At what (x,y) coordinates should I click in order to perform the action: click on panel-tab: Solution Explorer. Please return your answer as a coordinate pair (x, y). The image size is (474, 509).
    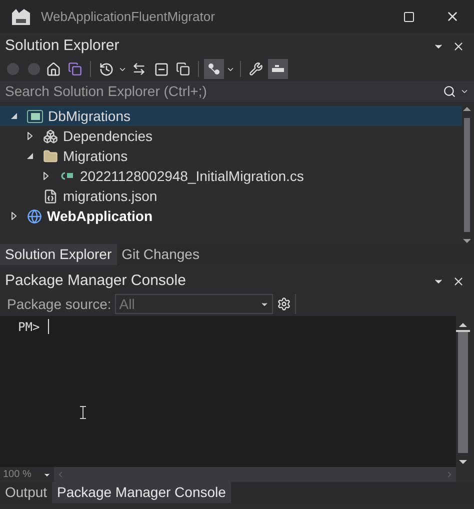
    Looking at the image, I should click on (58, 254).